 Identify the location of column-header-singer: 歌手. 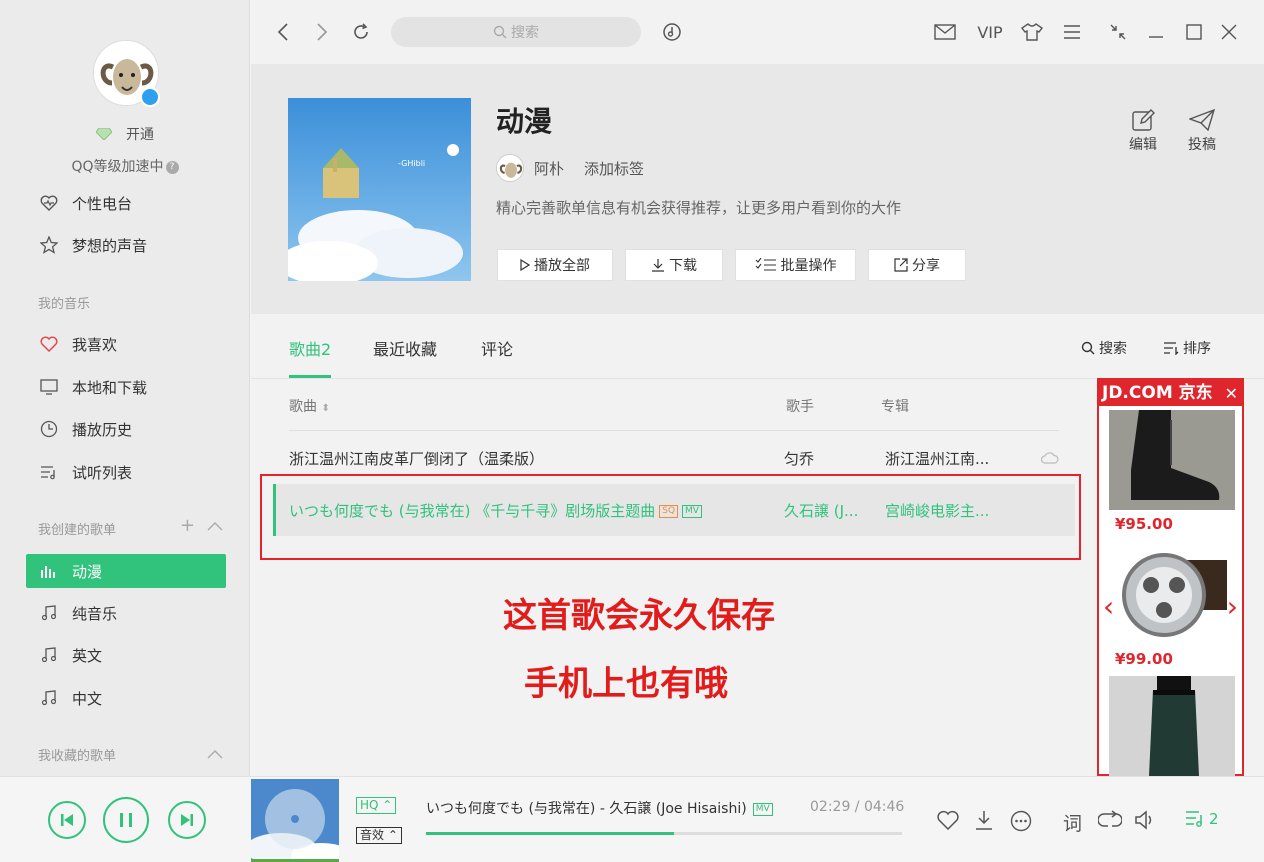
(800, 407).